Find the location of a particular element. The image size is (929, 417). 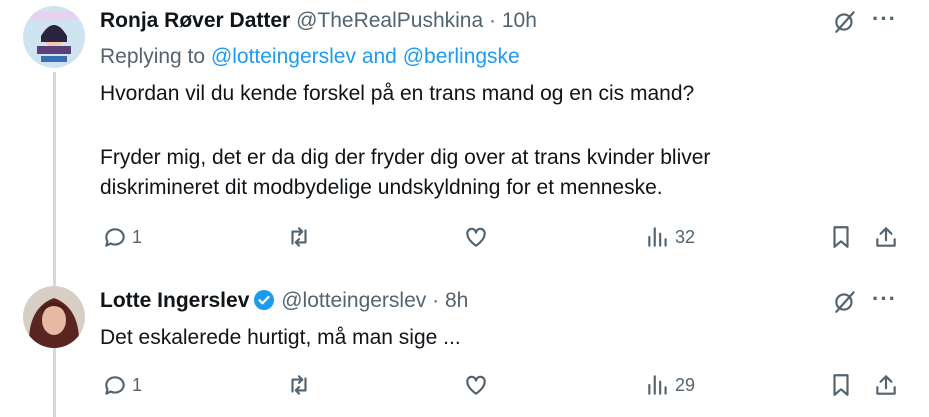

tweet-header: Lotte Ingerslev @lotteingerslev · 8h is located at coordinates (284, 301).